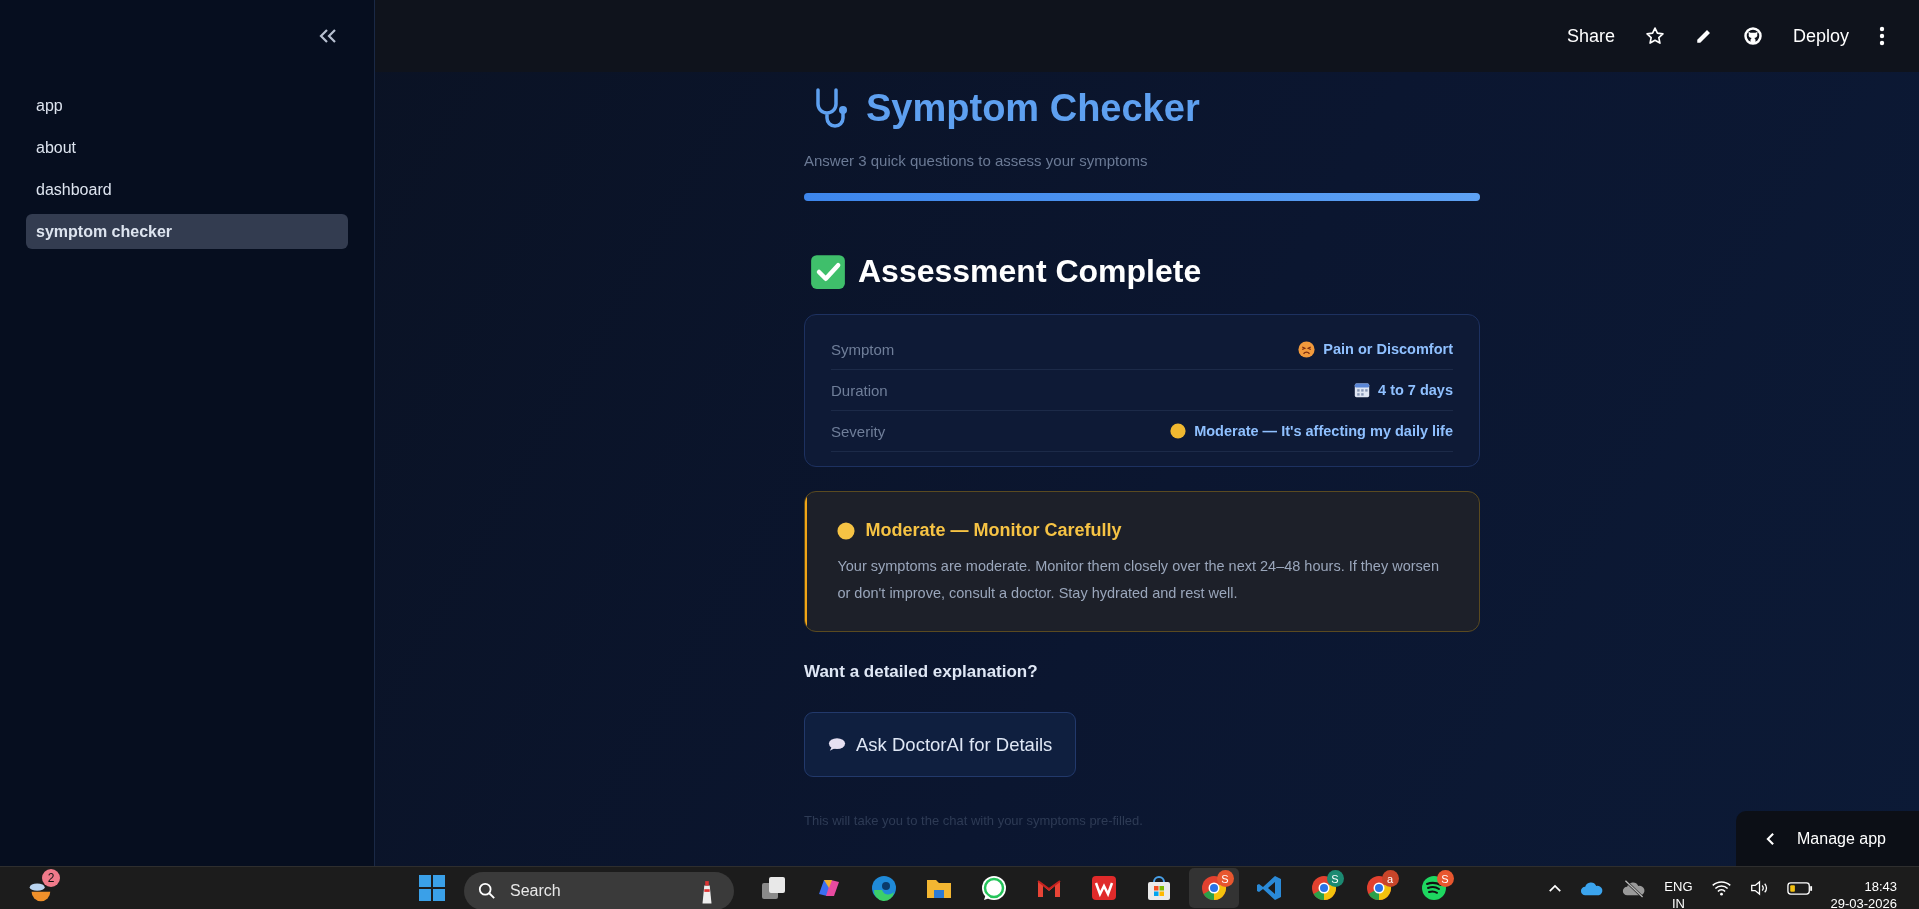 This screenshot has width=1919, height=909. Describe the element at coordinates (863, 349) in the screenshot. I see `summary-label: Symptom` at that location.